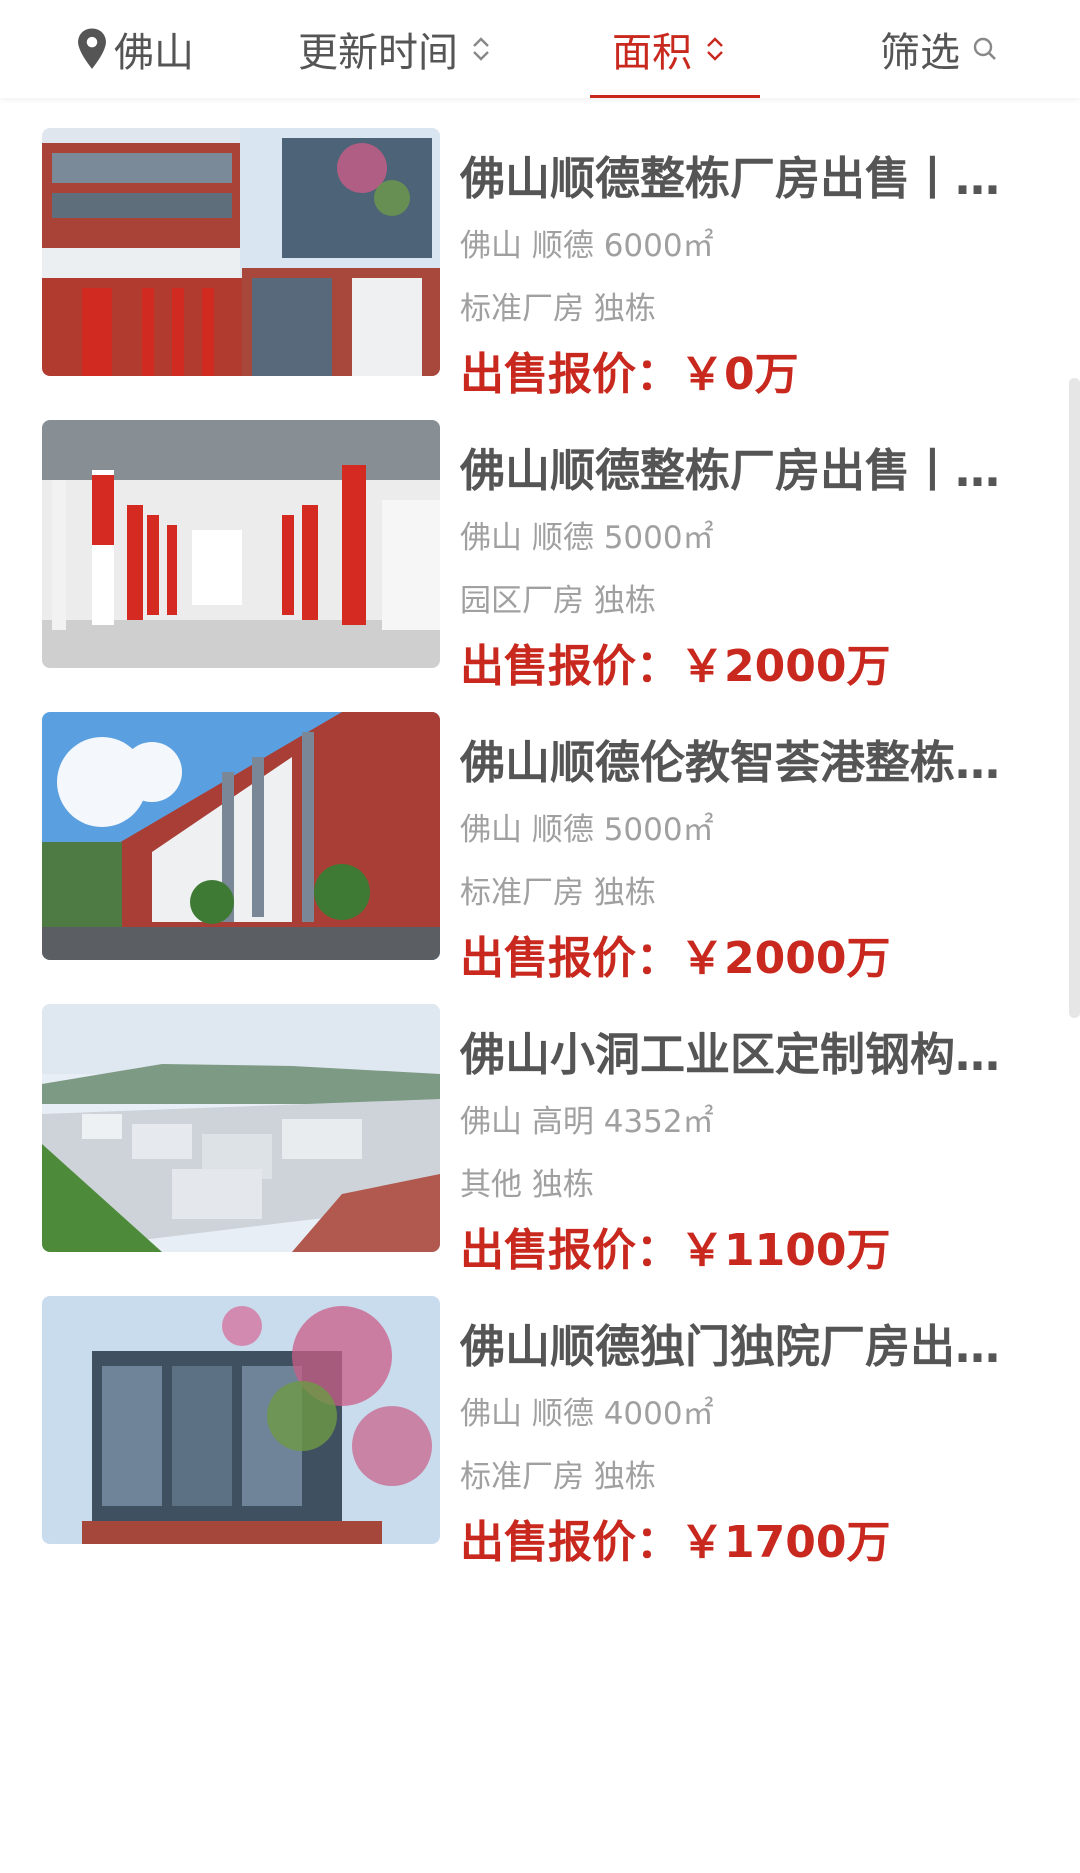 The width and height of the screenshot is (1080, 1873). I want to click on location-label: 佛山, so click(154, 53).